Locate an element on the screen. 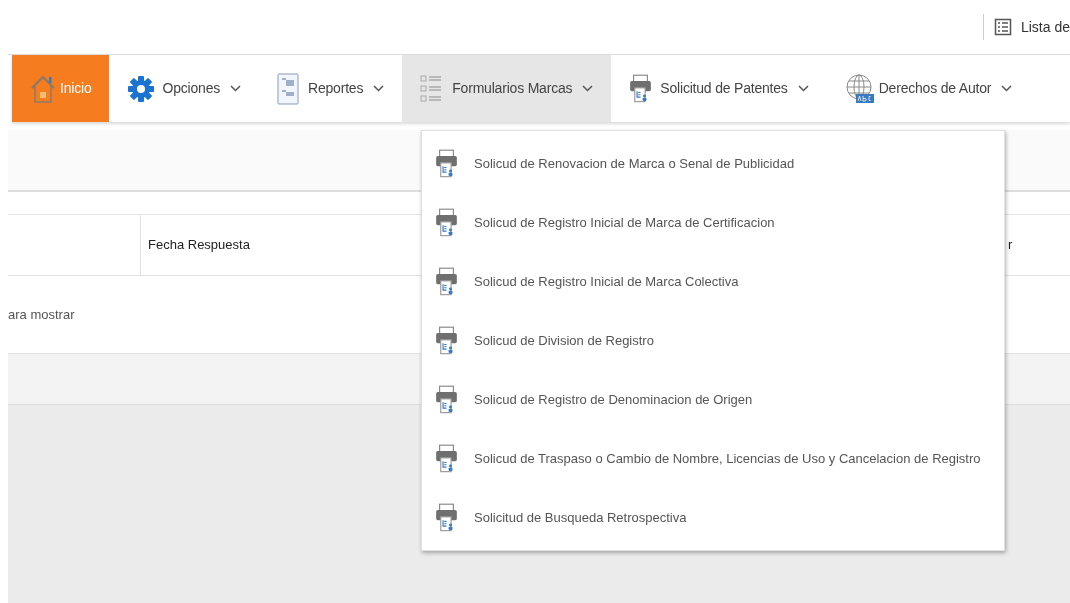 Image resolution: width=1070 pixels, height=603 pixels. empty-message: ara mostrar is located at coordinates (41, 314).